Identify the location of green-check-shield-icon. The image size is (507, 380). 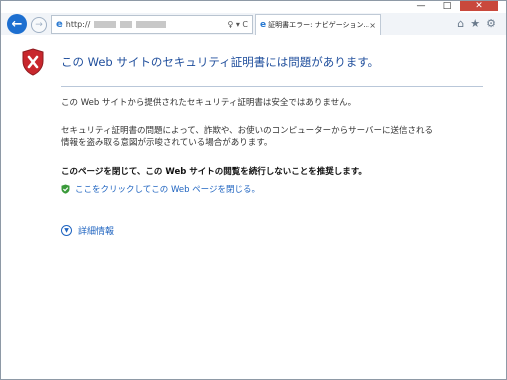
(65, 189).